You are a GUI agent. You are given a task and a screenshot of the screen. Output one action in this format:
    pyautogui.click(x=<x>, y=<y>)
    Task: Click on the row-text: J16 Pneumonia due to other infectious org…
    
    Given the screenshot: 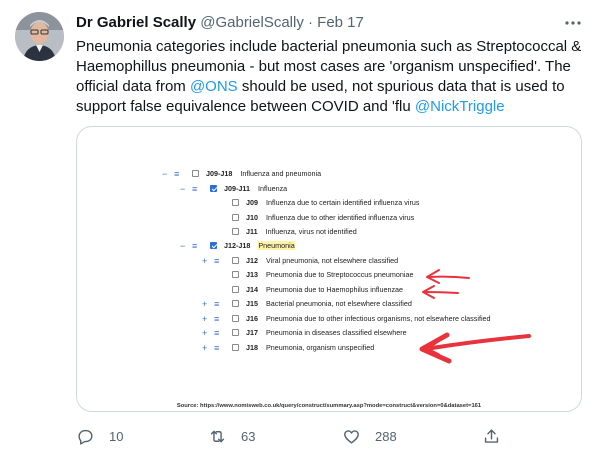 What is the action you would take?
    pyautogui.click(x=368, y=319)
    